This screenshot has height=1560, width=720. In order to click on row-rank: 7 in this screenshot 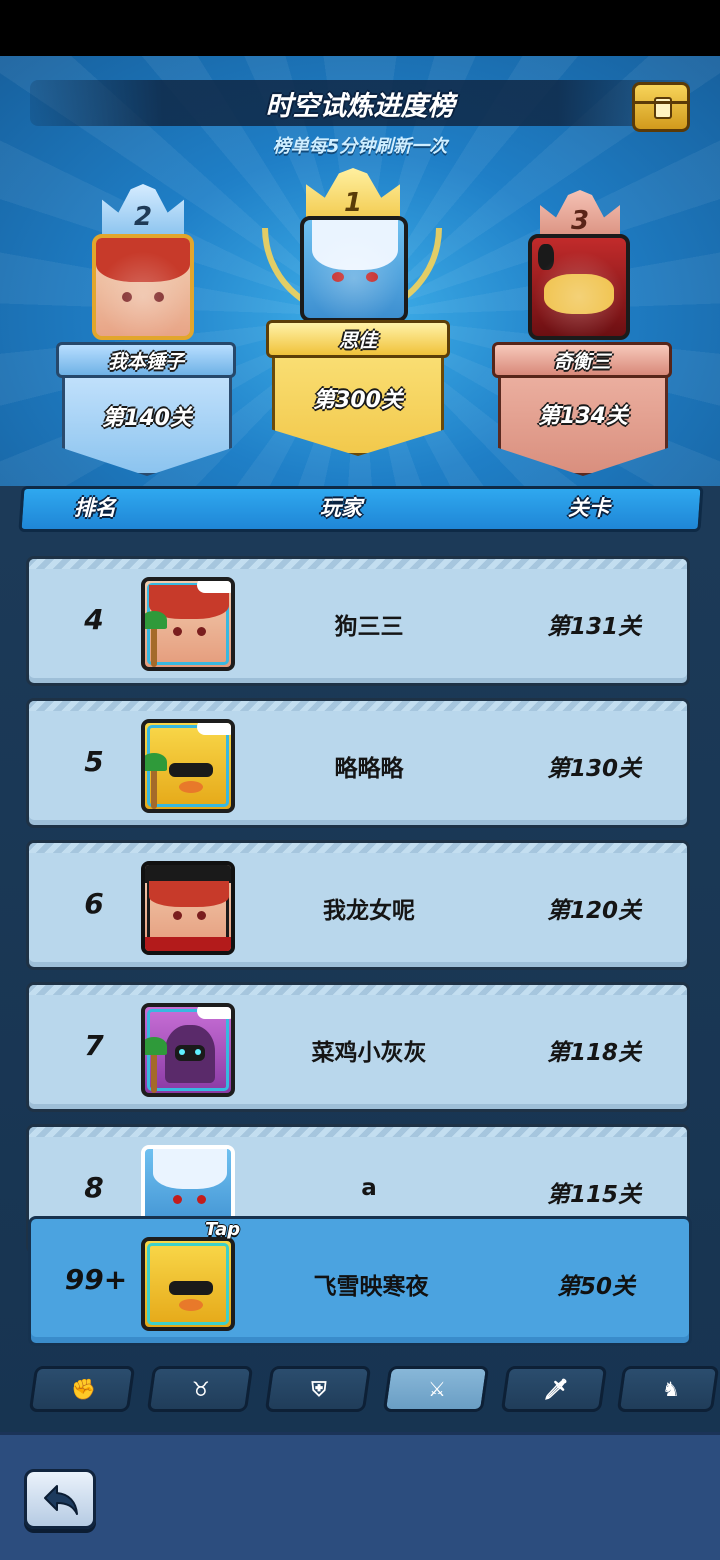, I will do `click(94, 1045)`.